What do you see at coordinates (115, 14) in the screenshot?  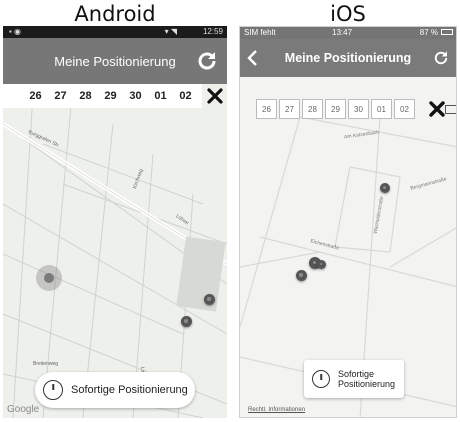 I see `android-caption: Android` at bounding box center [115, 14].